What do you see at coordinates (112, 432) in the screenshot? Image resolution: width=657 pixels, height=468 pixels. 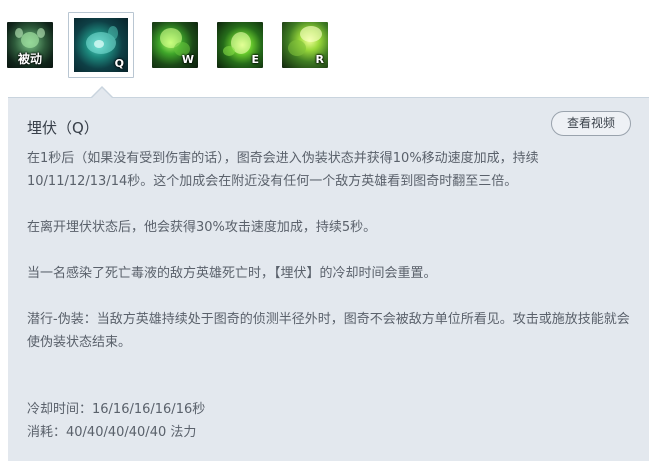 I see `cost-text: 消耗：40/40/40/40/40 法力` at bounding box center [112, 432].